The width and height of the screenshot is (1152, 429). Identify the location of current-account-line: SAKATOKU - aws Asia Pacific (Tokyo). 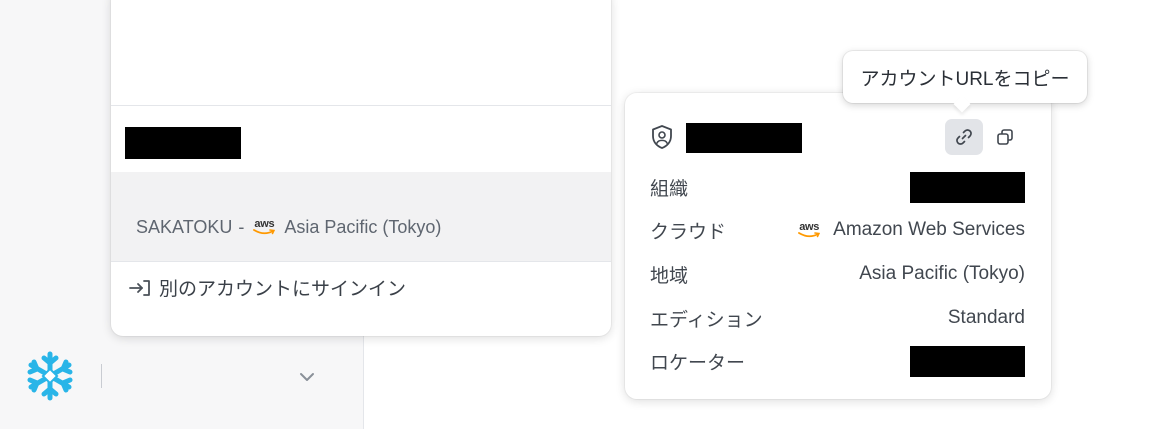
(288, 227).